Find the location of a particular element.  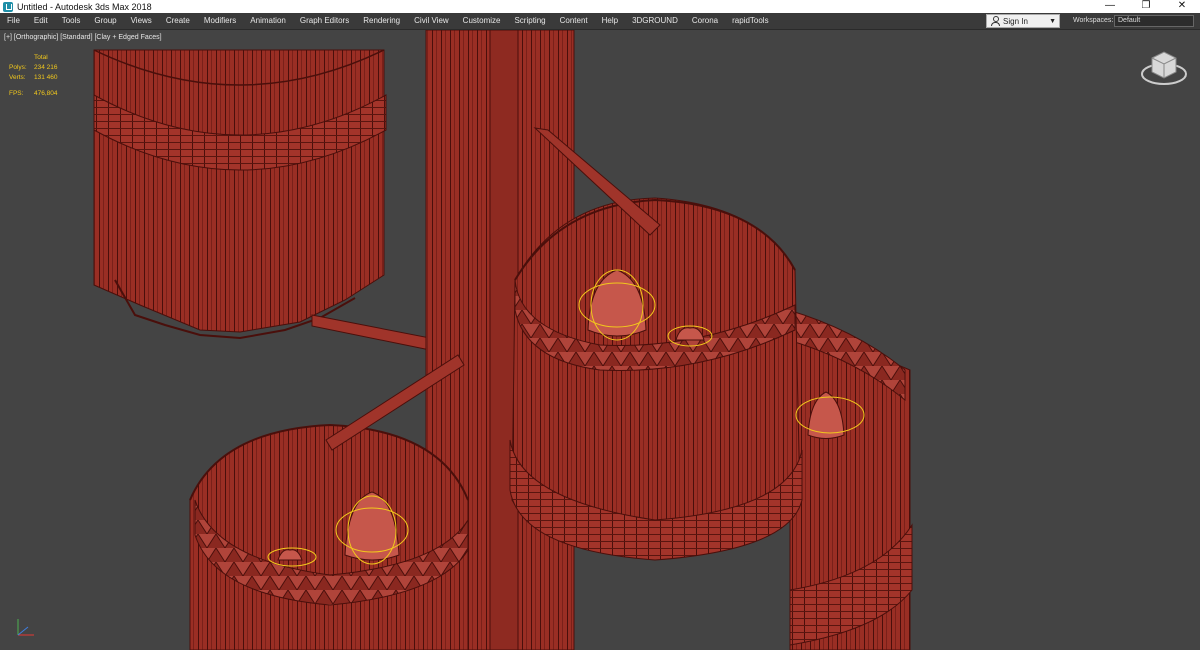

menu-scripting: Scripting is located at coordinates (529, 21).